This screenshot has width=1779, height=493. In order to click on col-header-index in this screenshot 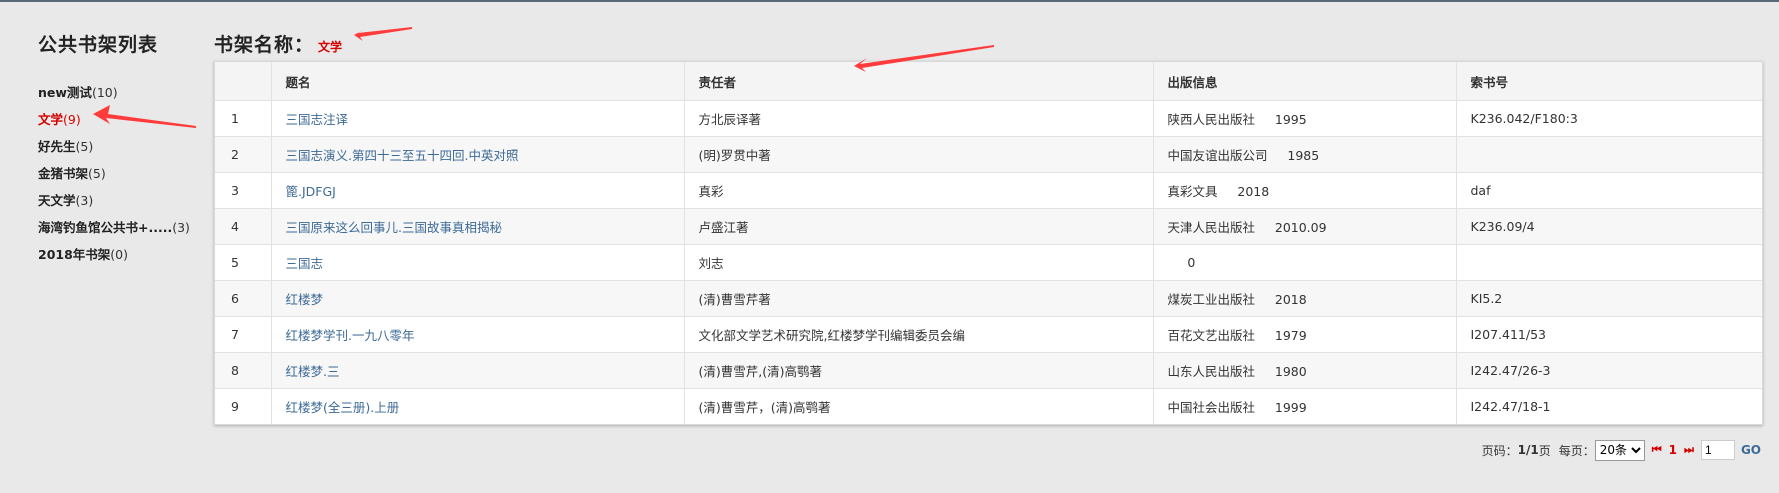, I will do `click(243, 81)`.